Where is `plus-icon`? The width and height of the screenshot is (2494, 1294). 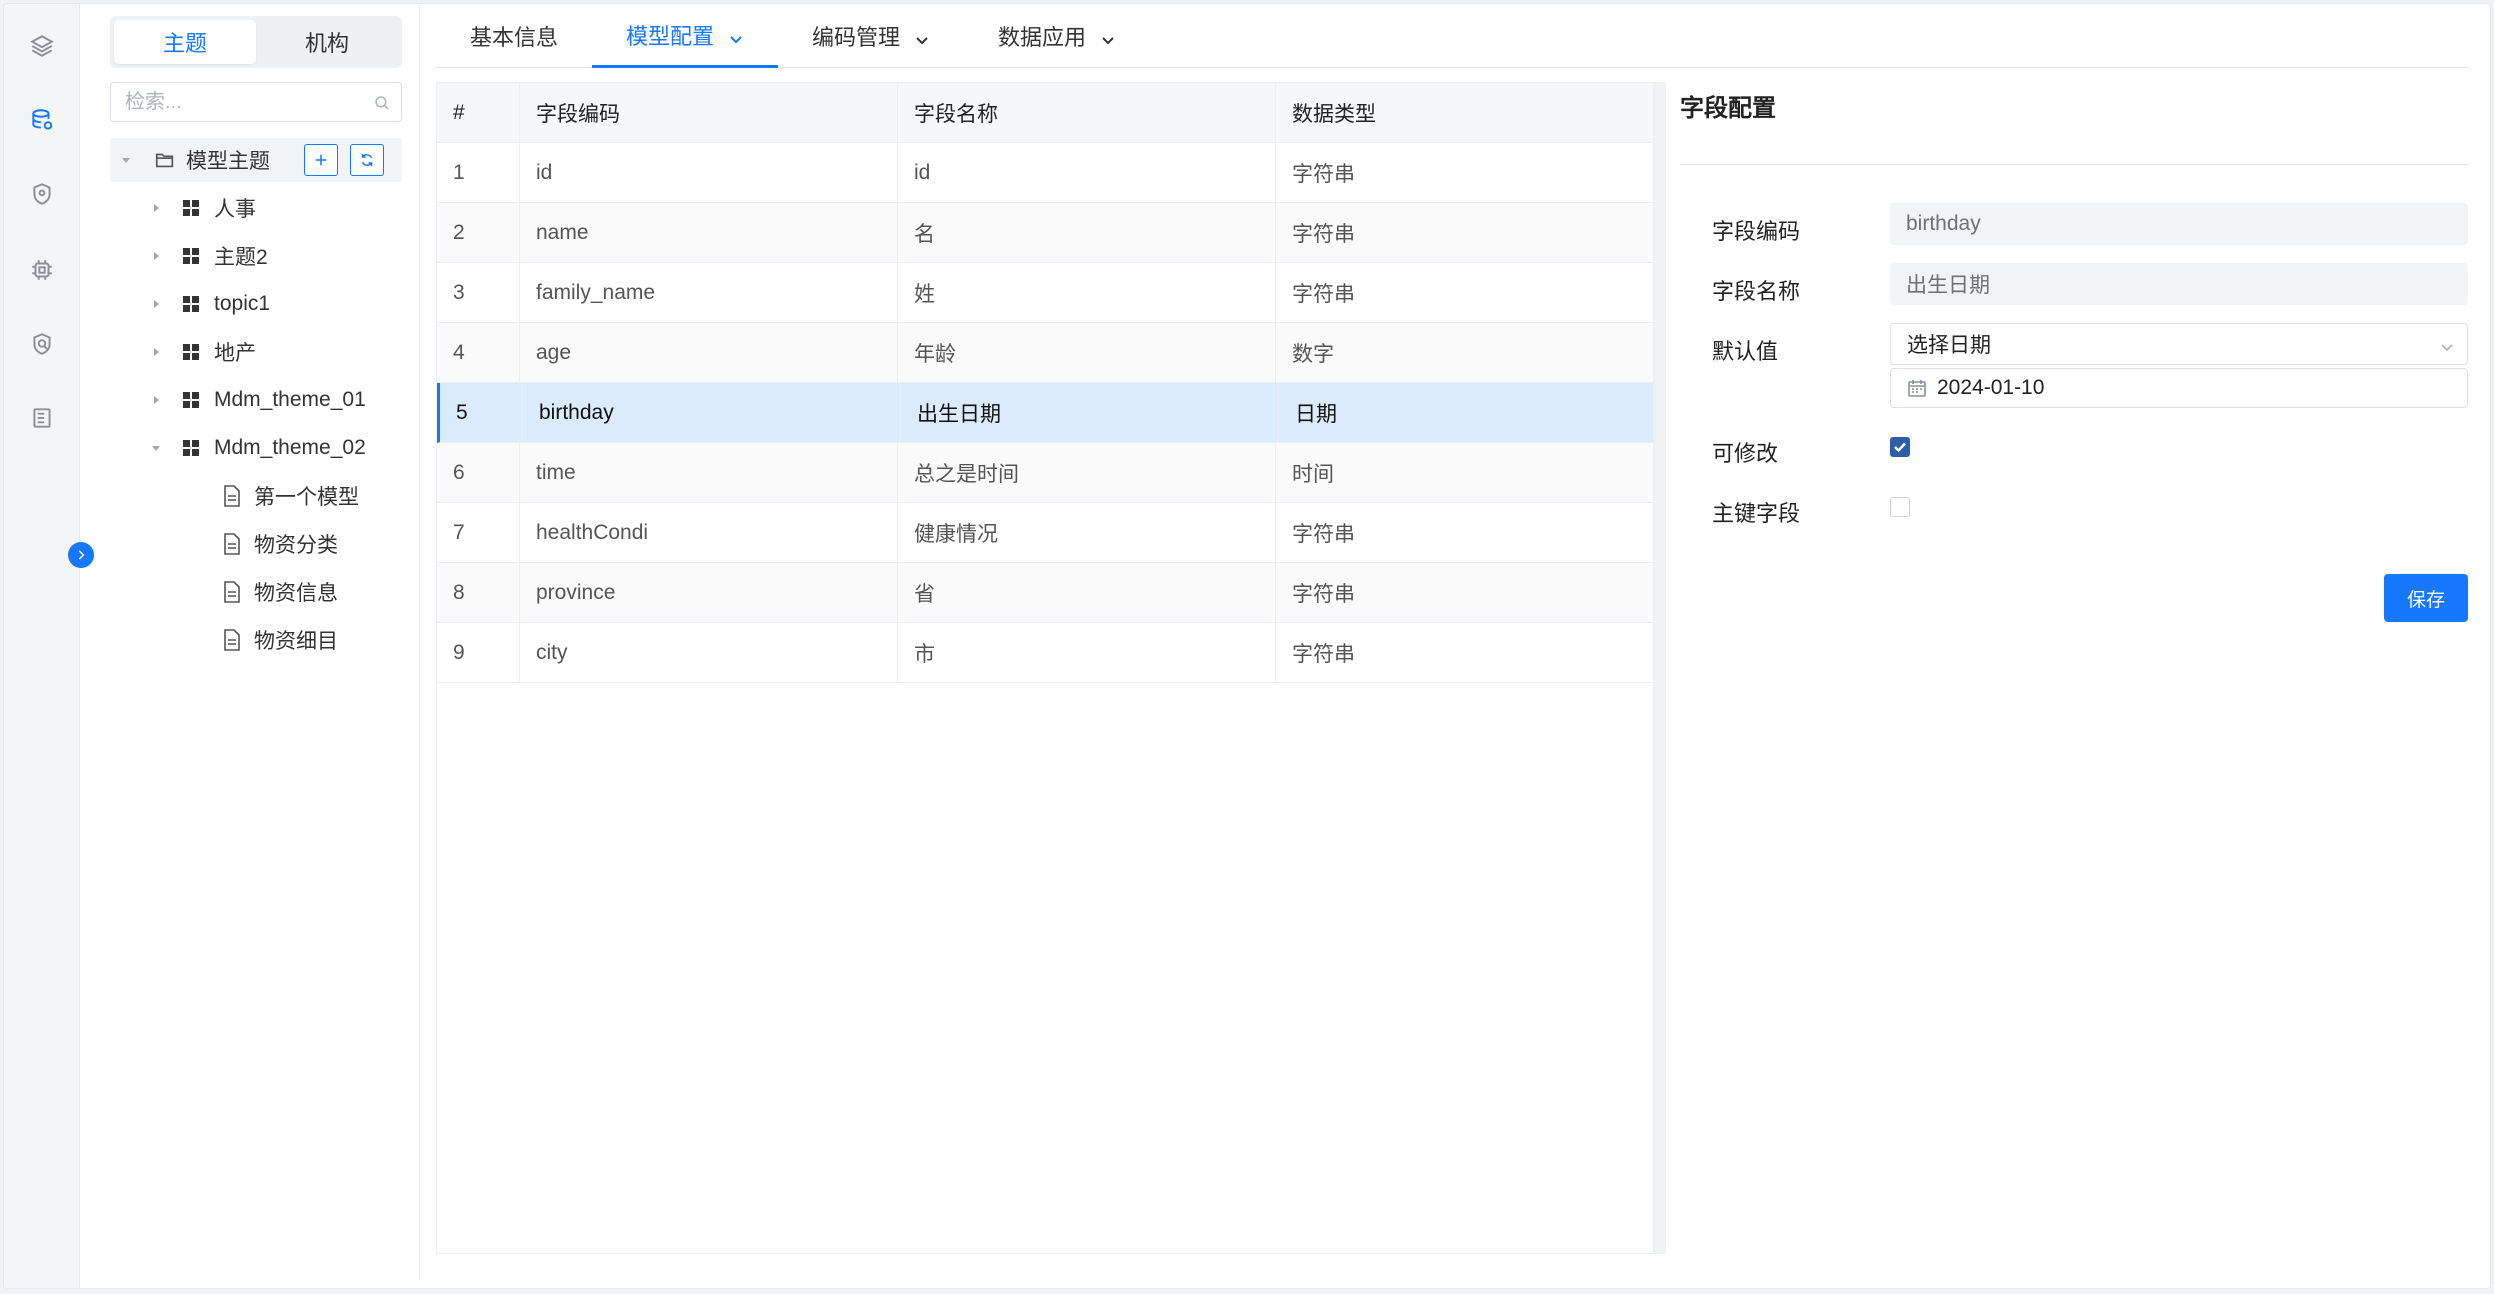
plus-icon is located at coordinates (321, 160).